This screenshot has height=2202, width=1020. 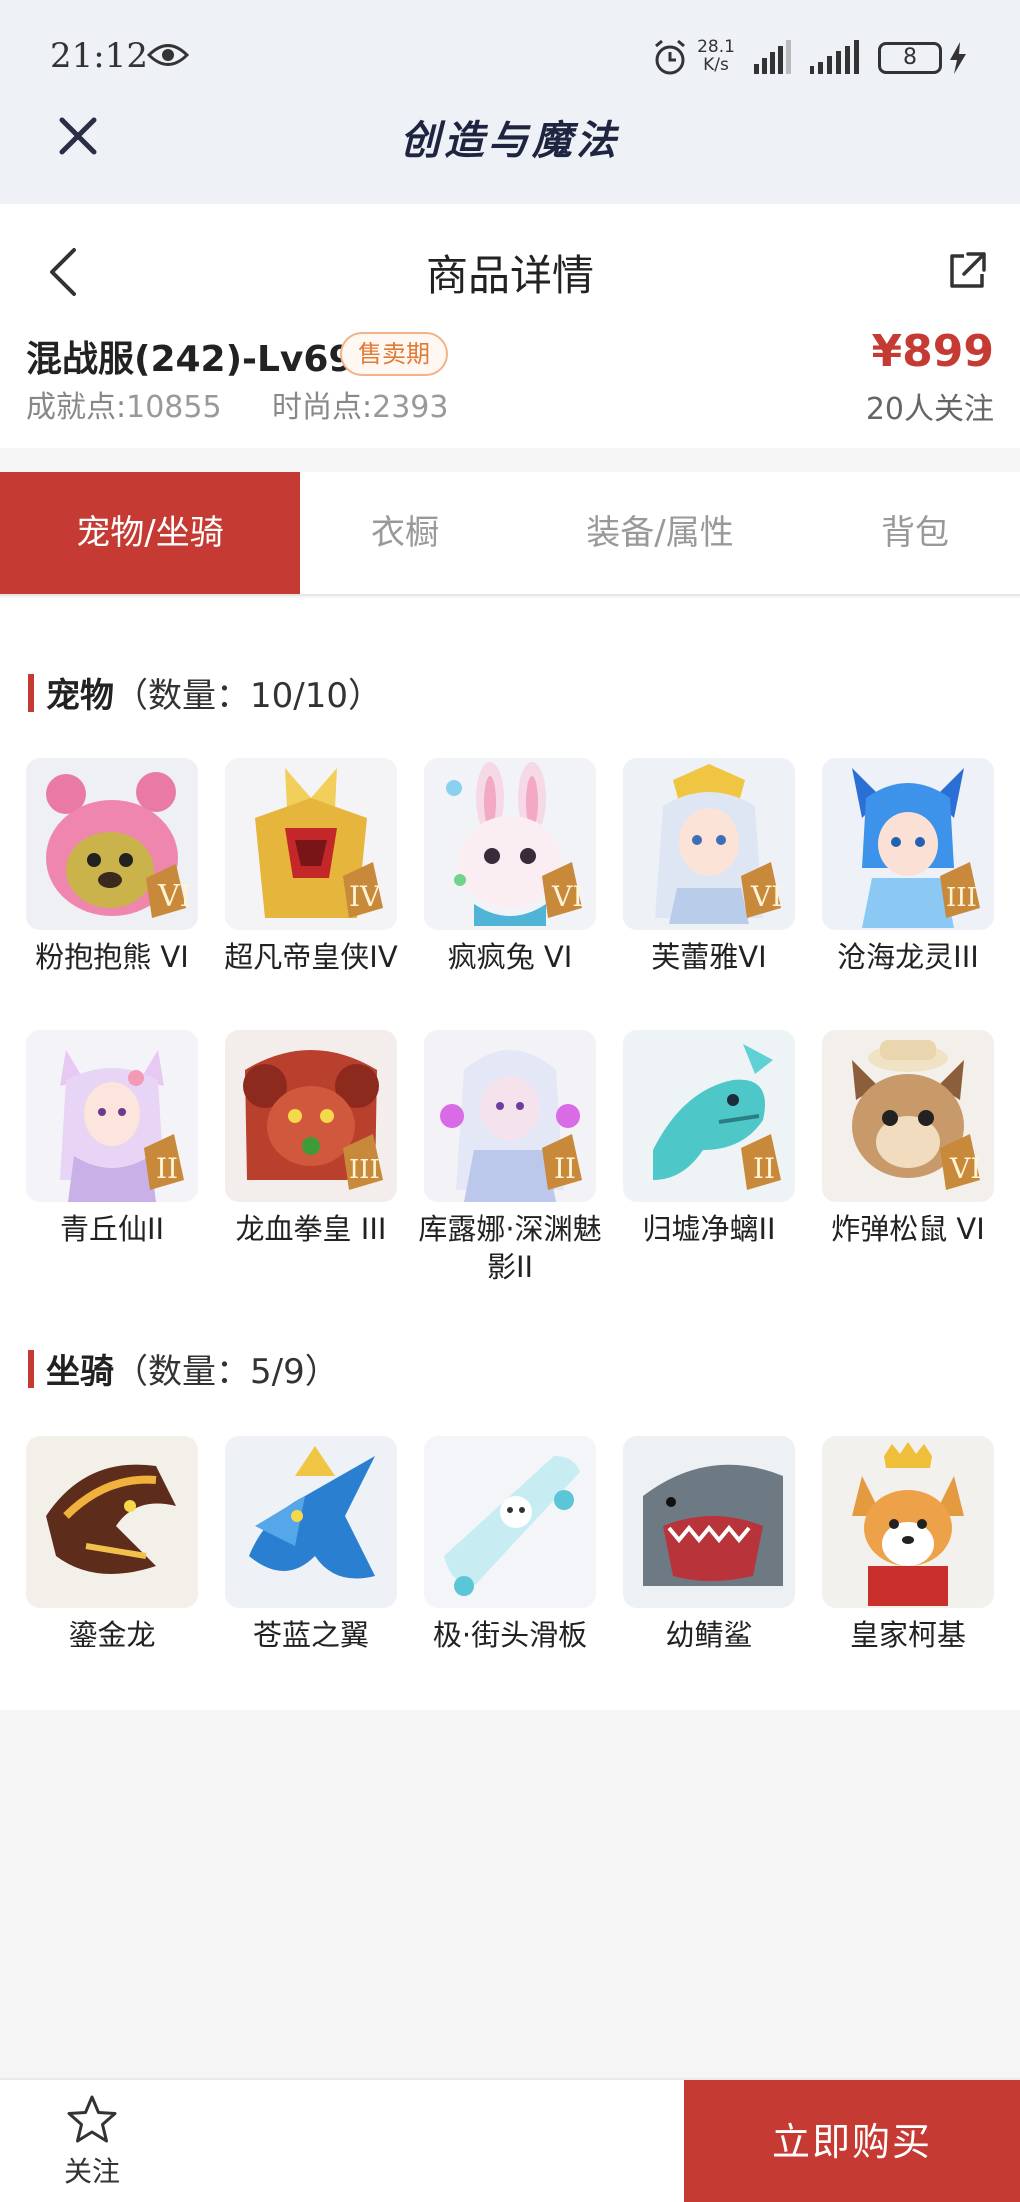 What do you see at coordinates (112, 1116) in the screenshot?
I see `fox-fairy-icon: II` at bounding box center [112, 1116].